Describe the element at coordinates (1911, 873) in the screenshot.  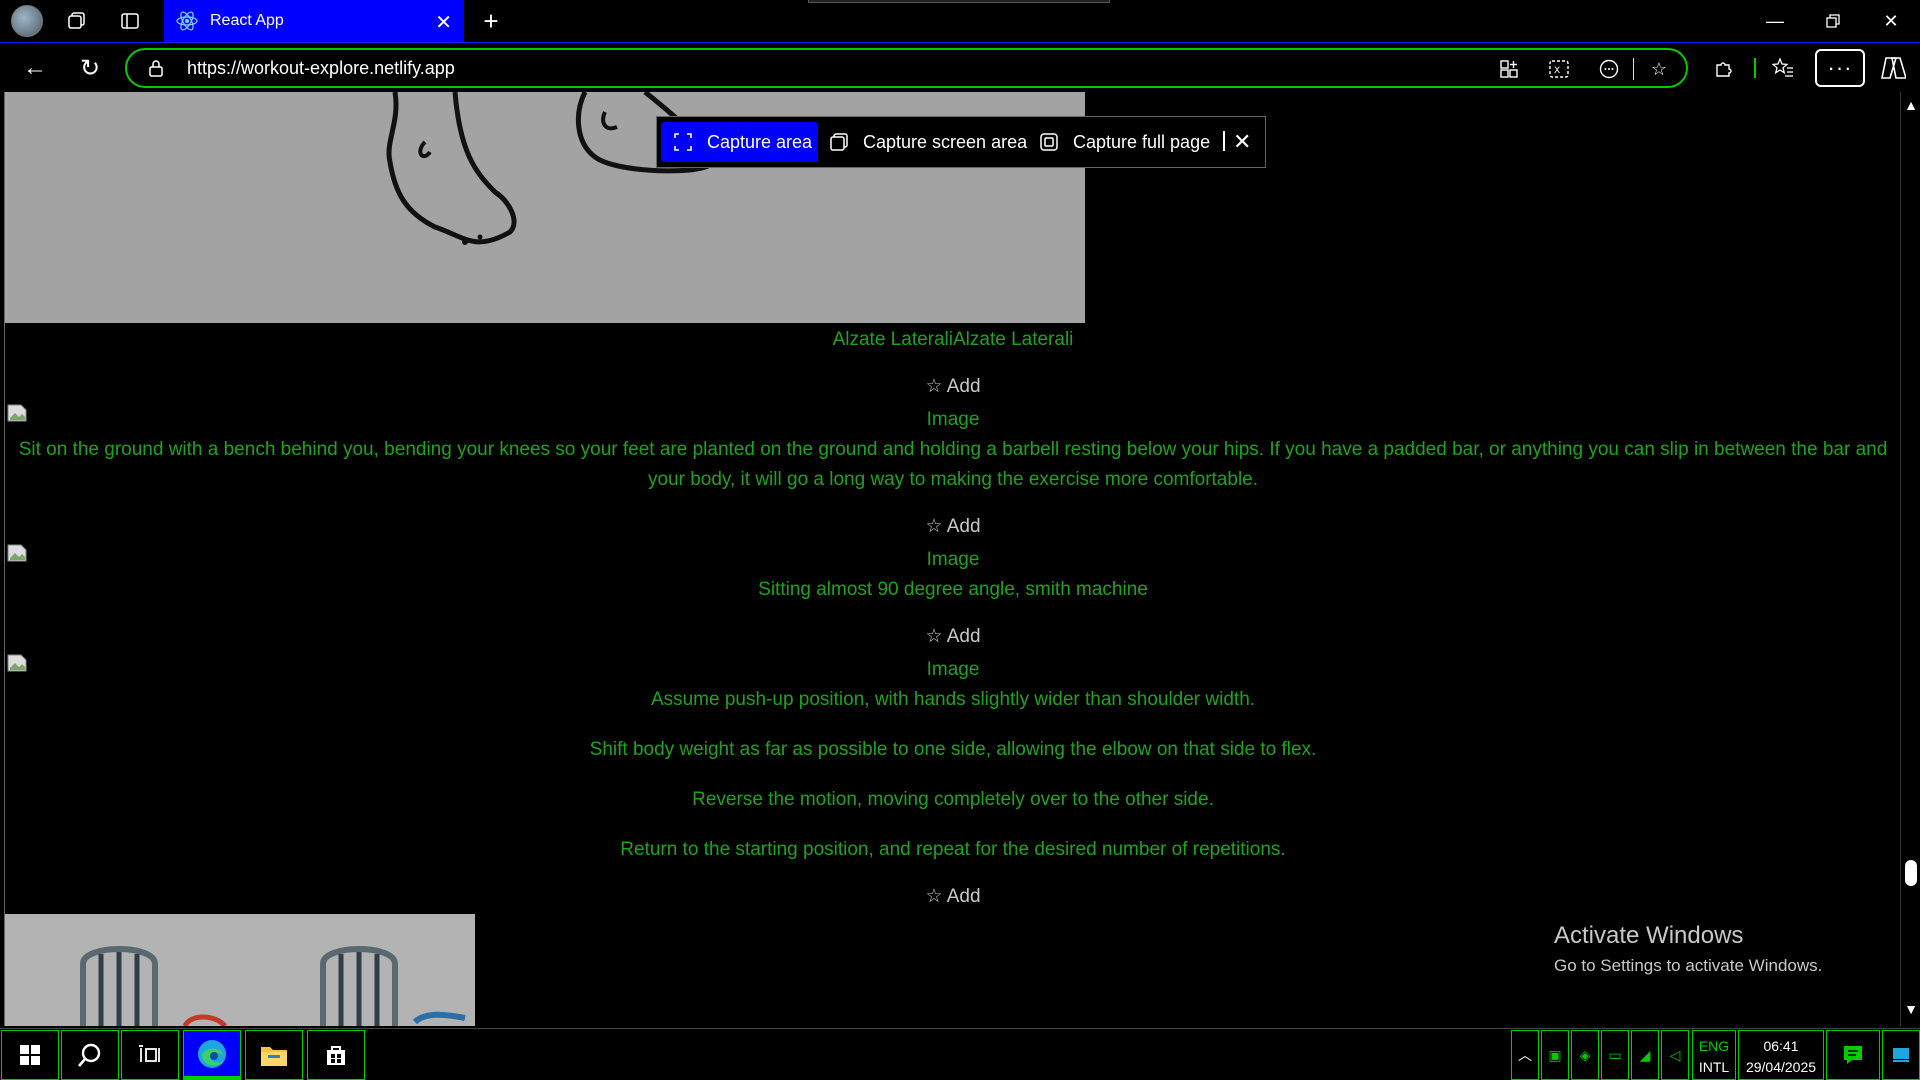
I see `scroll-thumb` at that location.